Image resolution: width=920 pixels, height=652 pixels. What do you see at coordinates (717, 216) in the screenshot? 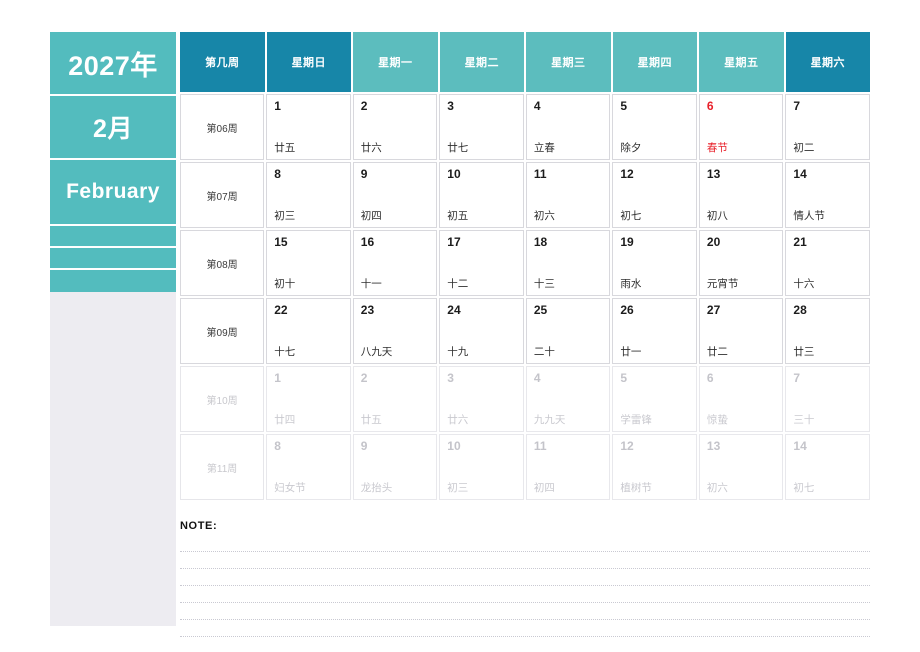
I see `lunar-date-label: 初八` at bounding box center [717, 216].